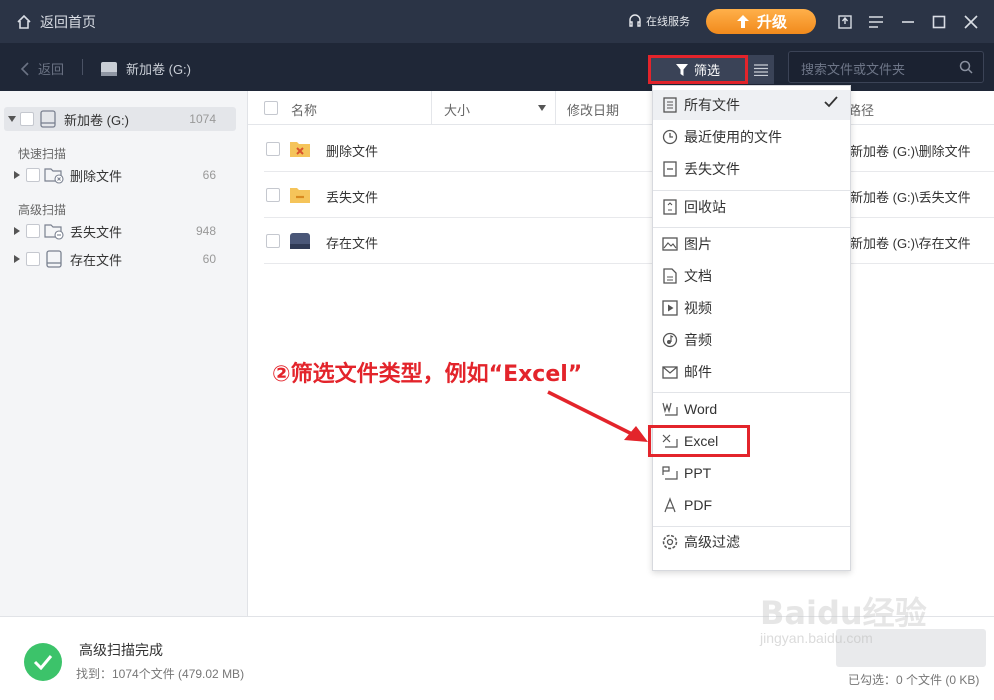 The width and height of the screenshot is (994, 700). I want to click on sidebar-item-count: 66, so click(209, 175).